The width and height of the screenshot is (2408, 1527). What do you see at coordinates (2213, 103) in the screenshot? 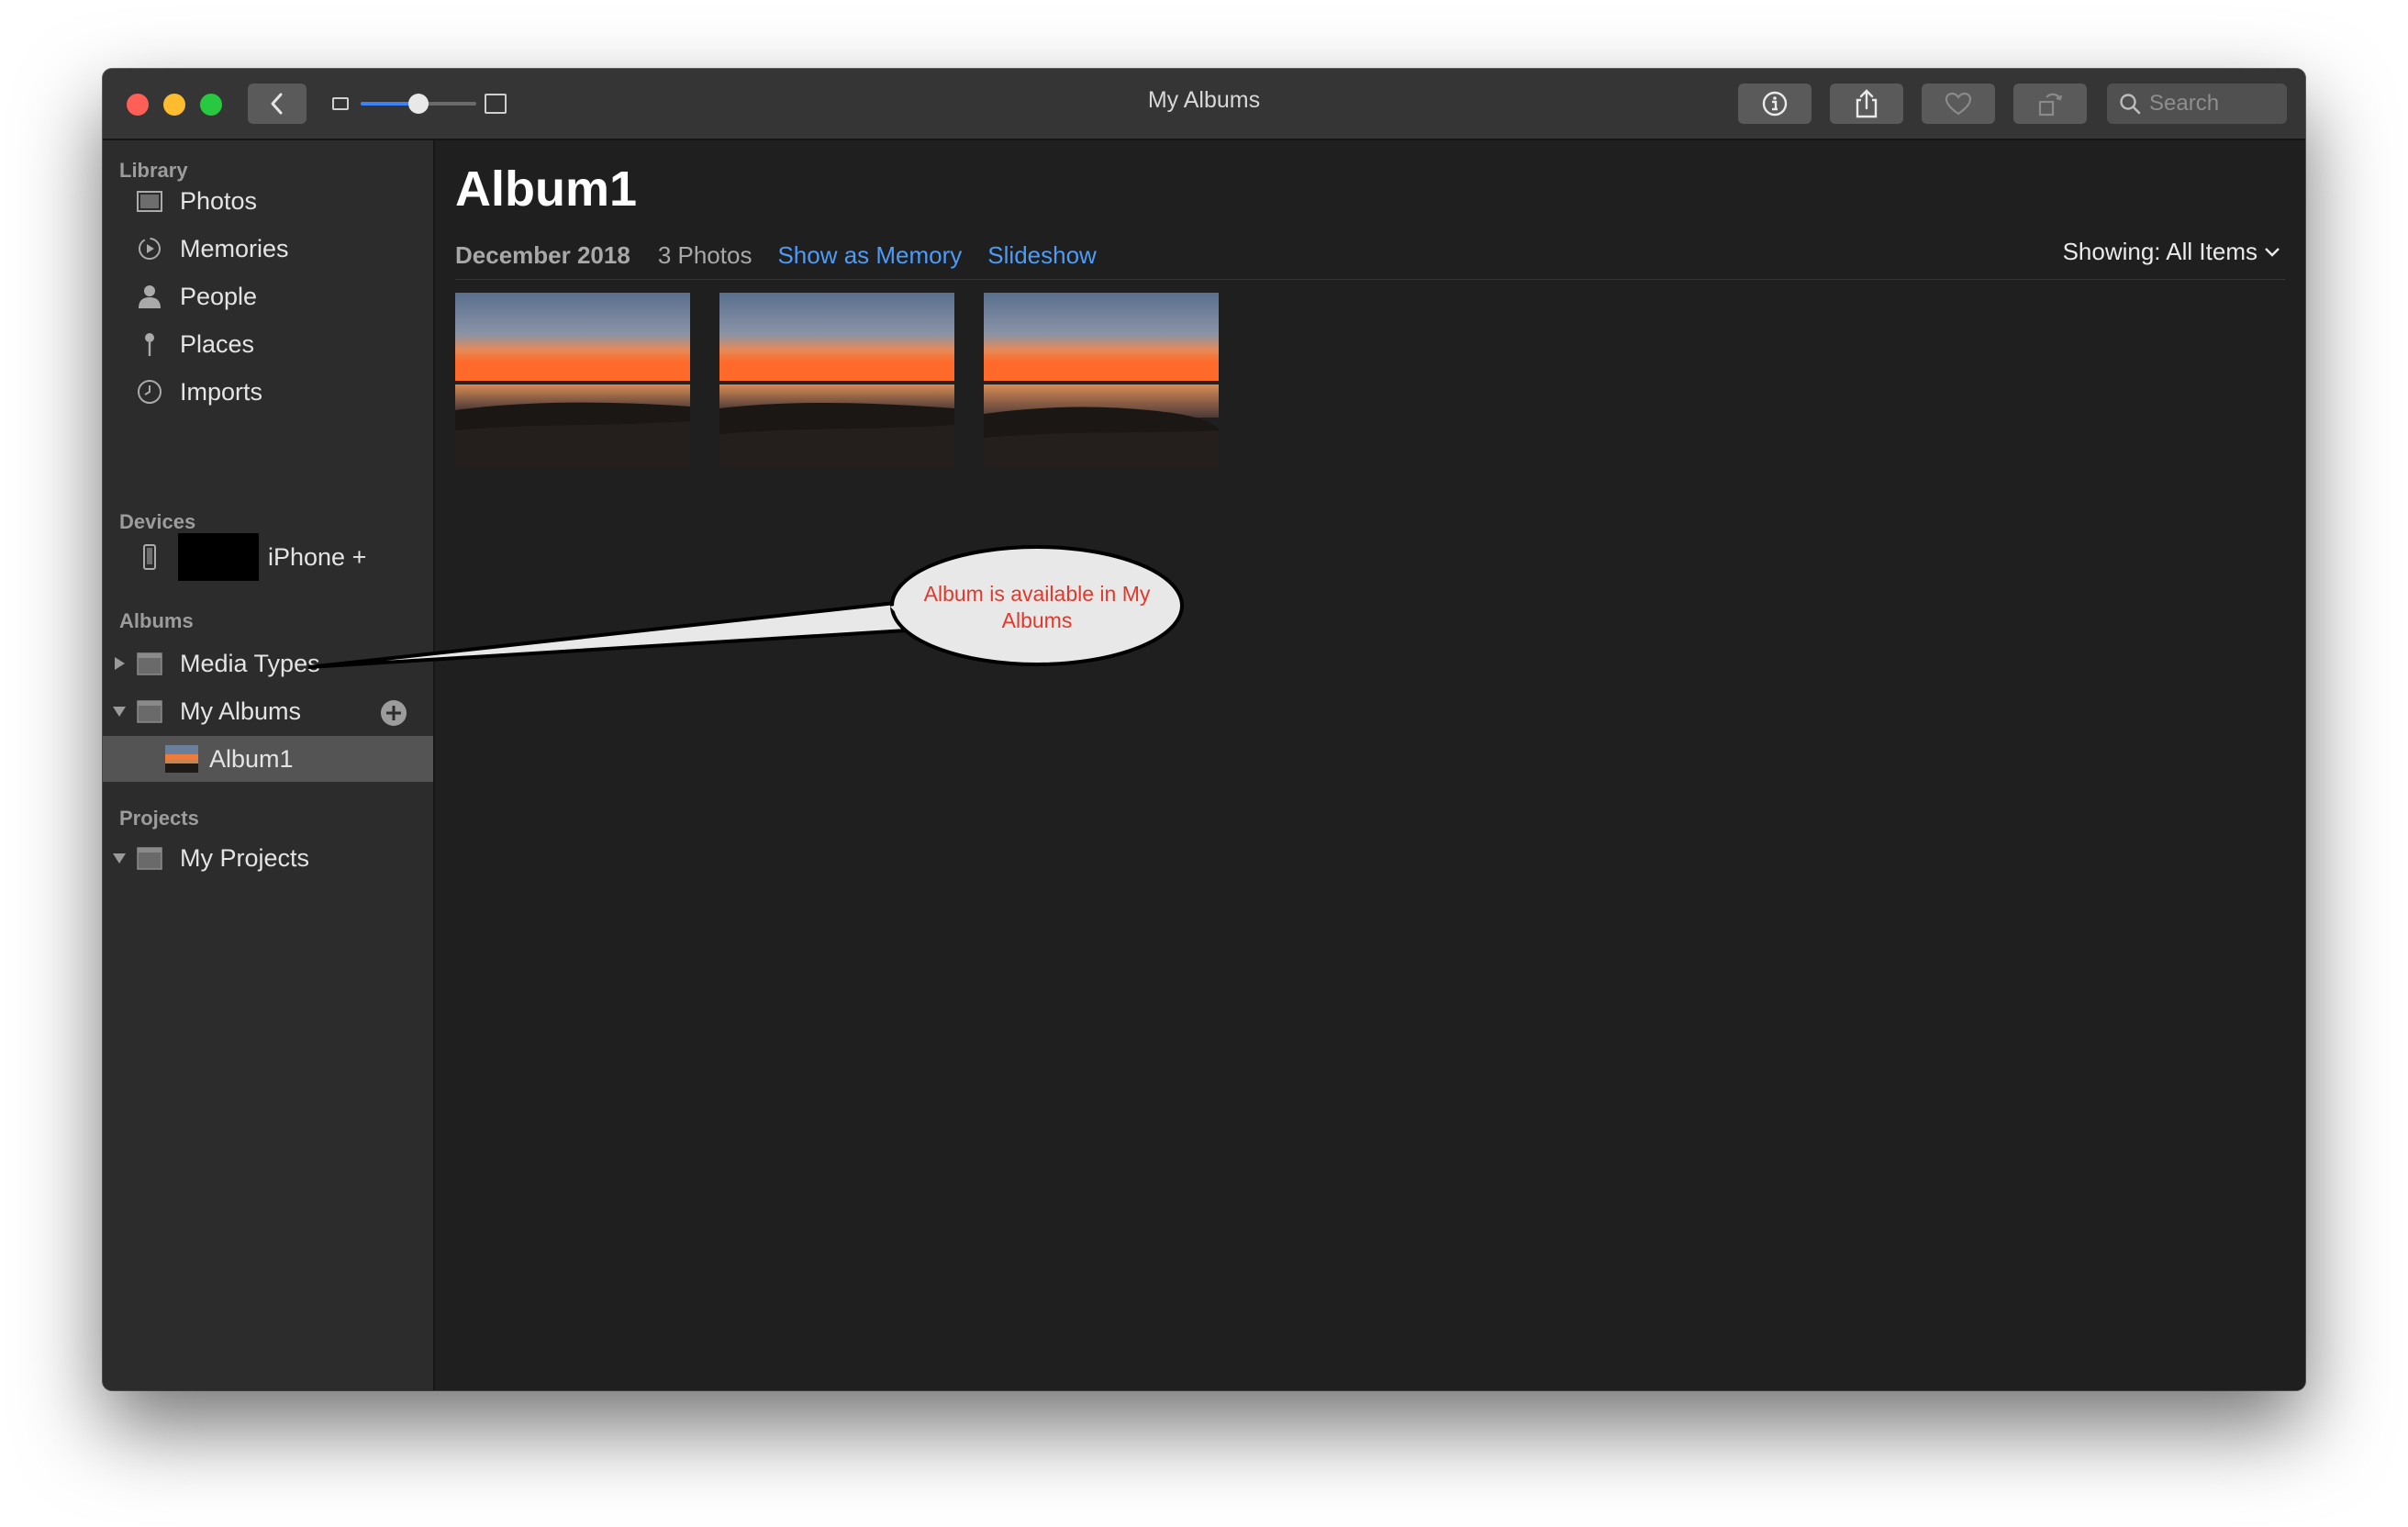
I see `search-input` at bounding box center [2213, 103].